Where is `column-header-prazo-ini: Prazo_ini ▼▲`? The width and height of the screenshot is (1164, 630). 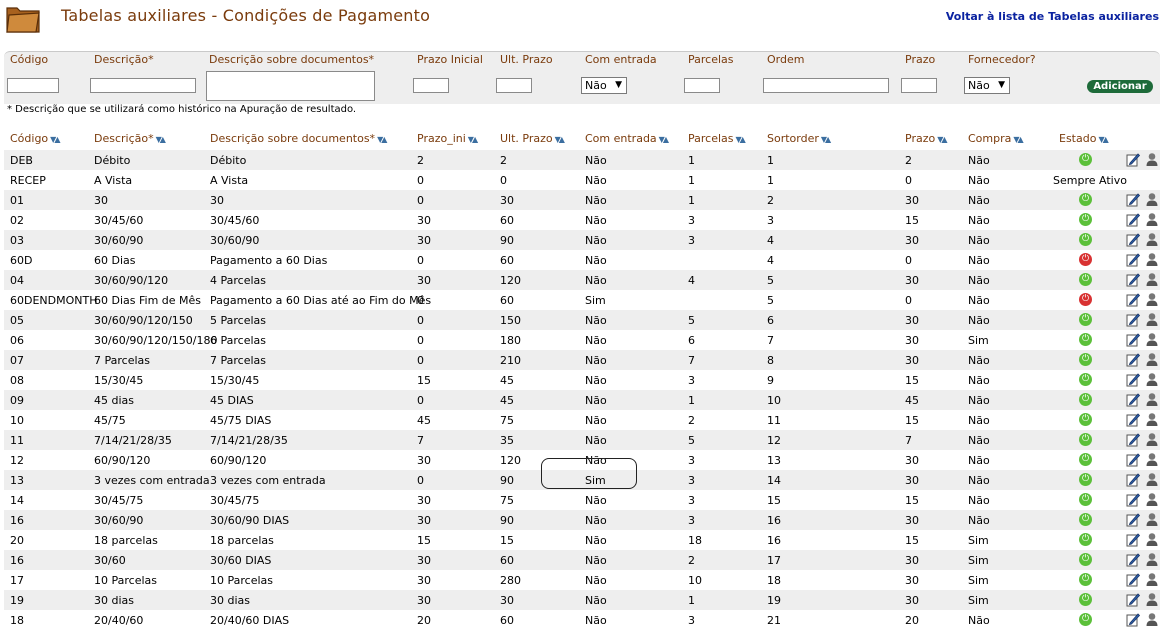
column-header-prazo-ini: Prazo_ini ▼▲ is located at coordinates (447, 138).